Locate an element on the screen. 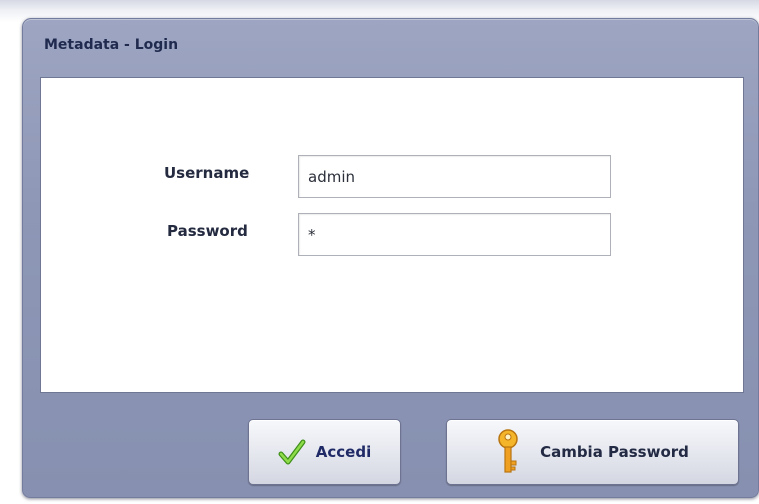 The height and width of the screenshot is (504, 759). login-button-label: Accedi is located at coordinates (343, 452).